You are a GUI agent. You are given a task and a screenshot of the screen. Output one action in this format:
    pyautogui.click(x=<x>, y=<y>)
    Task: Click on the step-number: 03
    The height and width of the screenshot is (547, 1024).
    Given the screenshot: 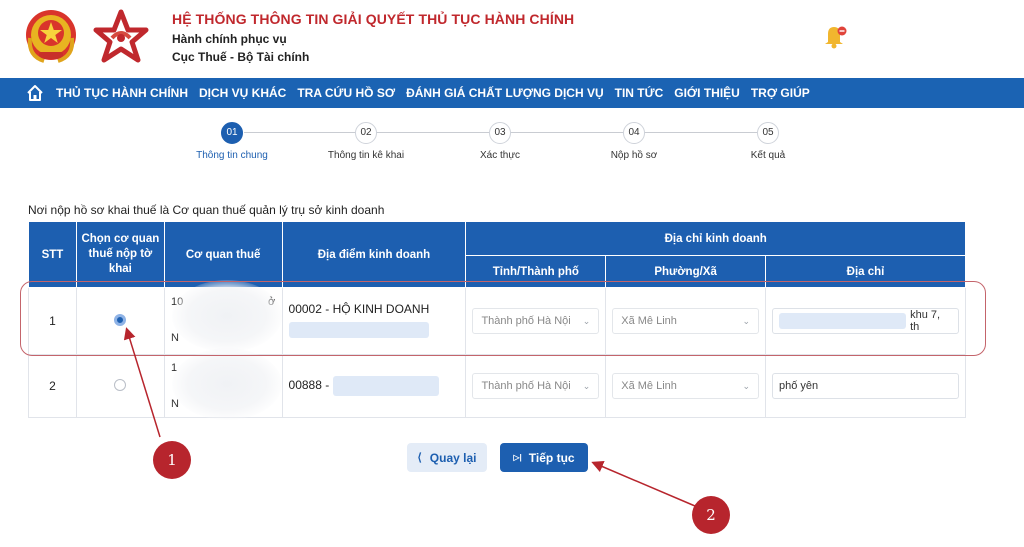 What is the action you would take?
    pyautogui.click(x=500, y=133)
    